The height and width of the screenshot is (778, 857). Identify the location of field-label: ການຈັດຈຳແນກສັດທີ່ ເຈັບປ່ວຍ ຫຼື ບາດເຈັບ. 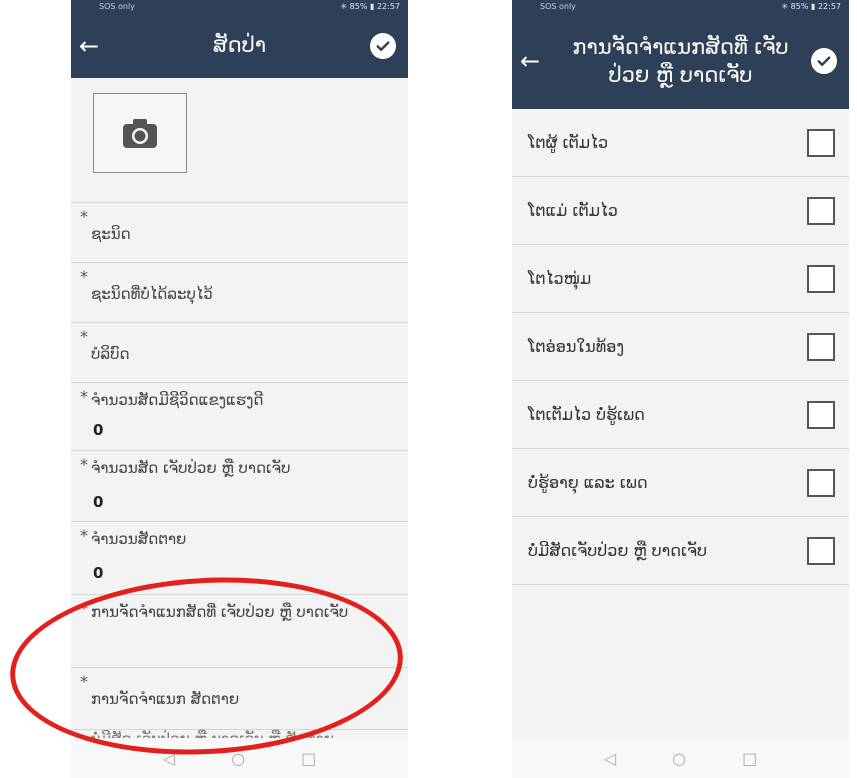
(220, 612).